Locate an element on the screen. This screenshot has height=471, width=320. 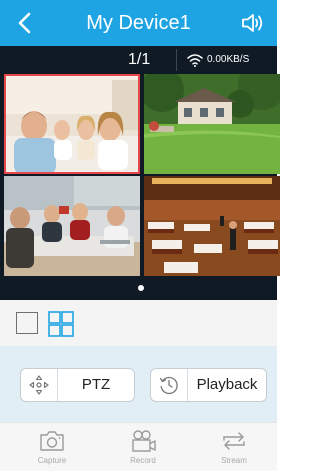
page-indicator: 1/1 is located at coordinates (139, 59).